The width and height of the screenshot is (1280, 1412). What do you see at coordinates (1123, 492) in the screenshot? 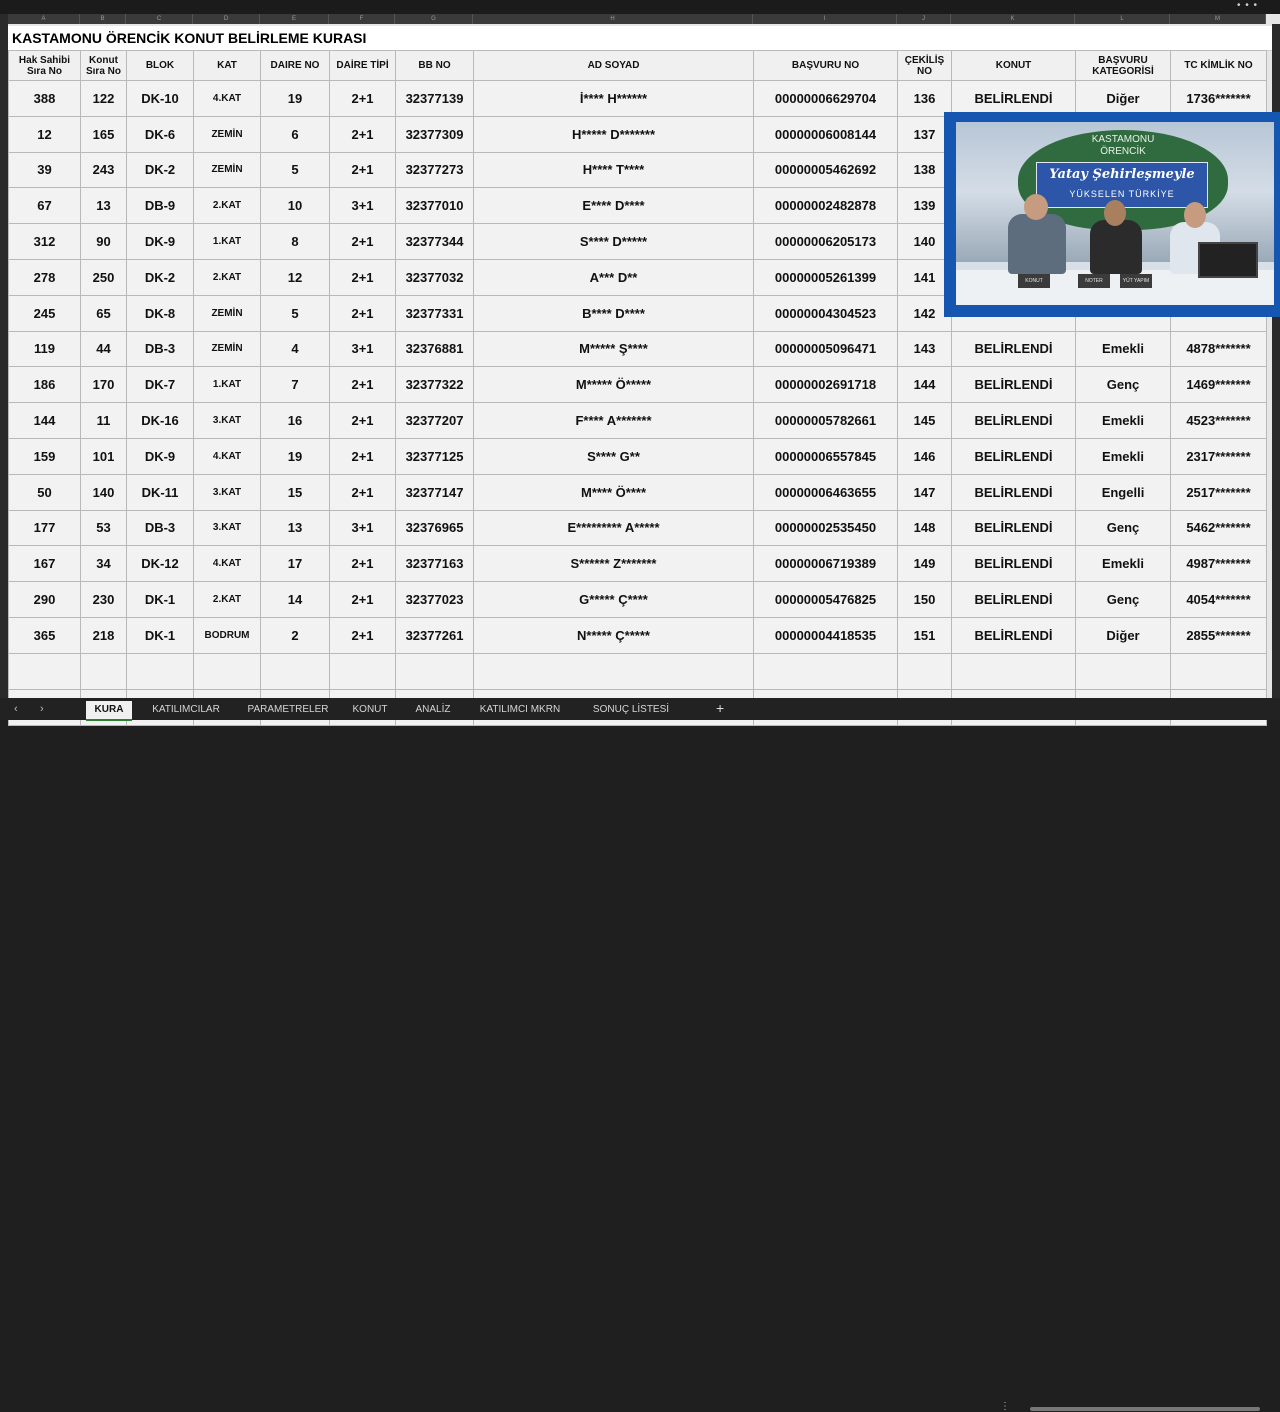
I see `table-cell: Engelli` at bounding box center [1123, 492].